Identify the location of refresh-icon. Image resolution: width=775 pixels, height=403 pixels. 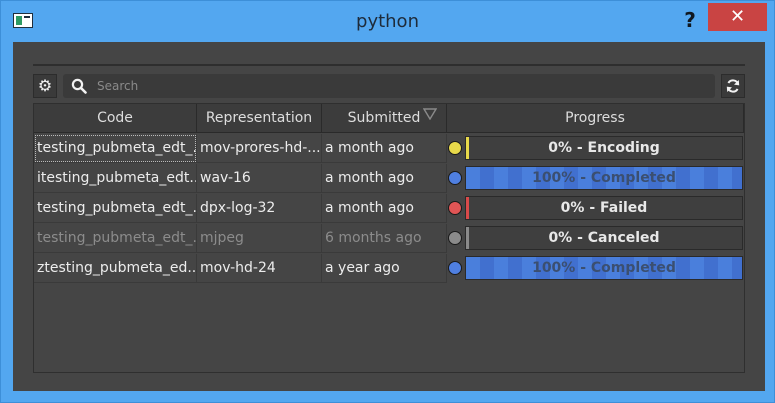
(733, 86).